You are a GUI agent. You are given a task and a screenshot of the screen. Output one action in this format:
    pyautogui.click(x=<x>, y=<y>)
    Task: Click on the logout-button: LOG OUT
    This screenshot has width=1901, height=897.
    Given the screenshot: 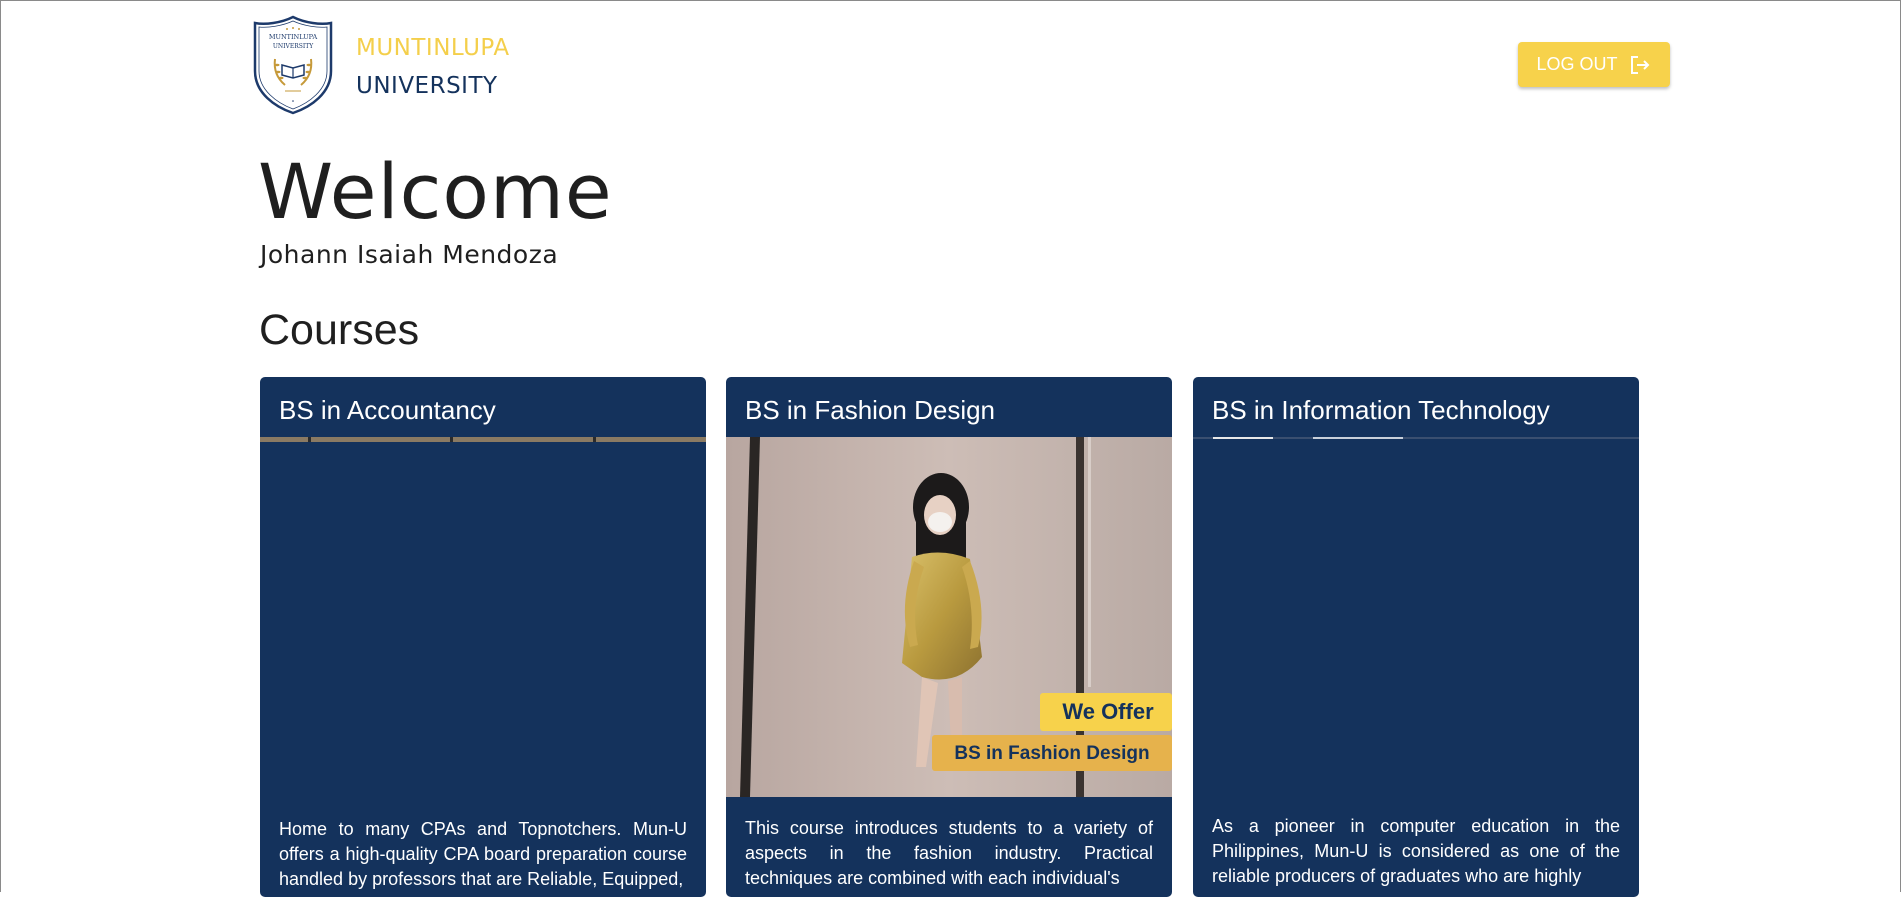 What is the action you would take?
    pyautogui.click(x=1594, y=64)
    